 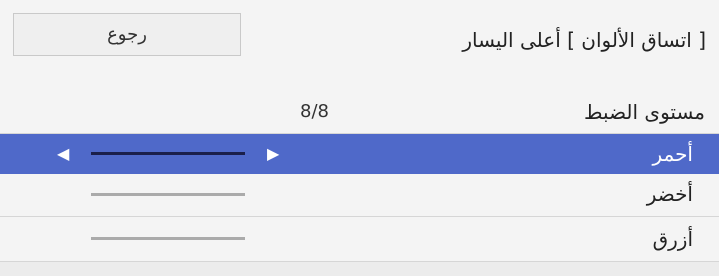 I want to click on color-label-blue: أزرق, so click(x=672, y=239).